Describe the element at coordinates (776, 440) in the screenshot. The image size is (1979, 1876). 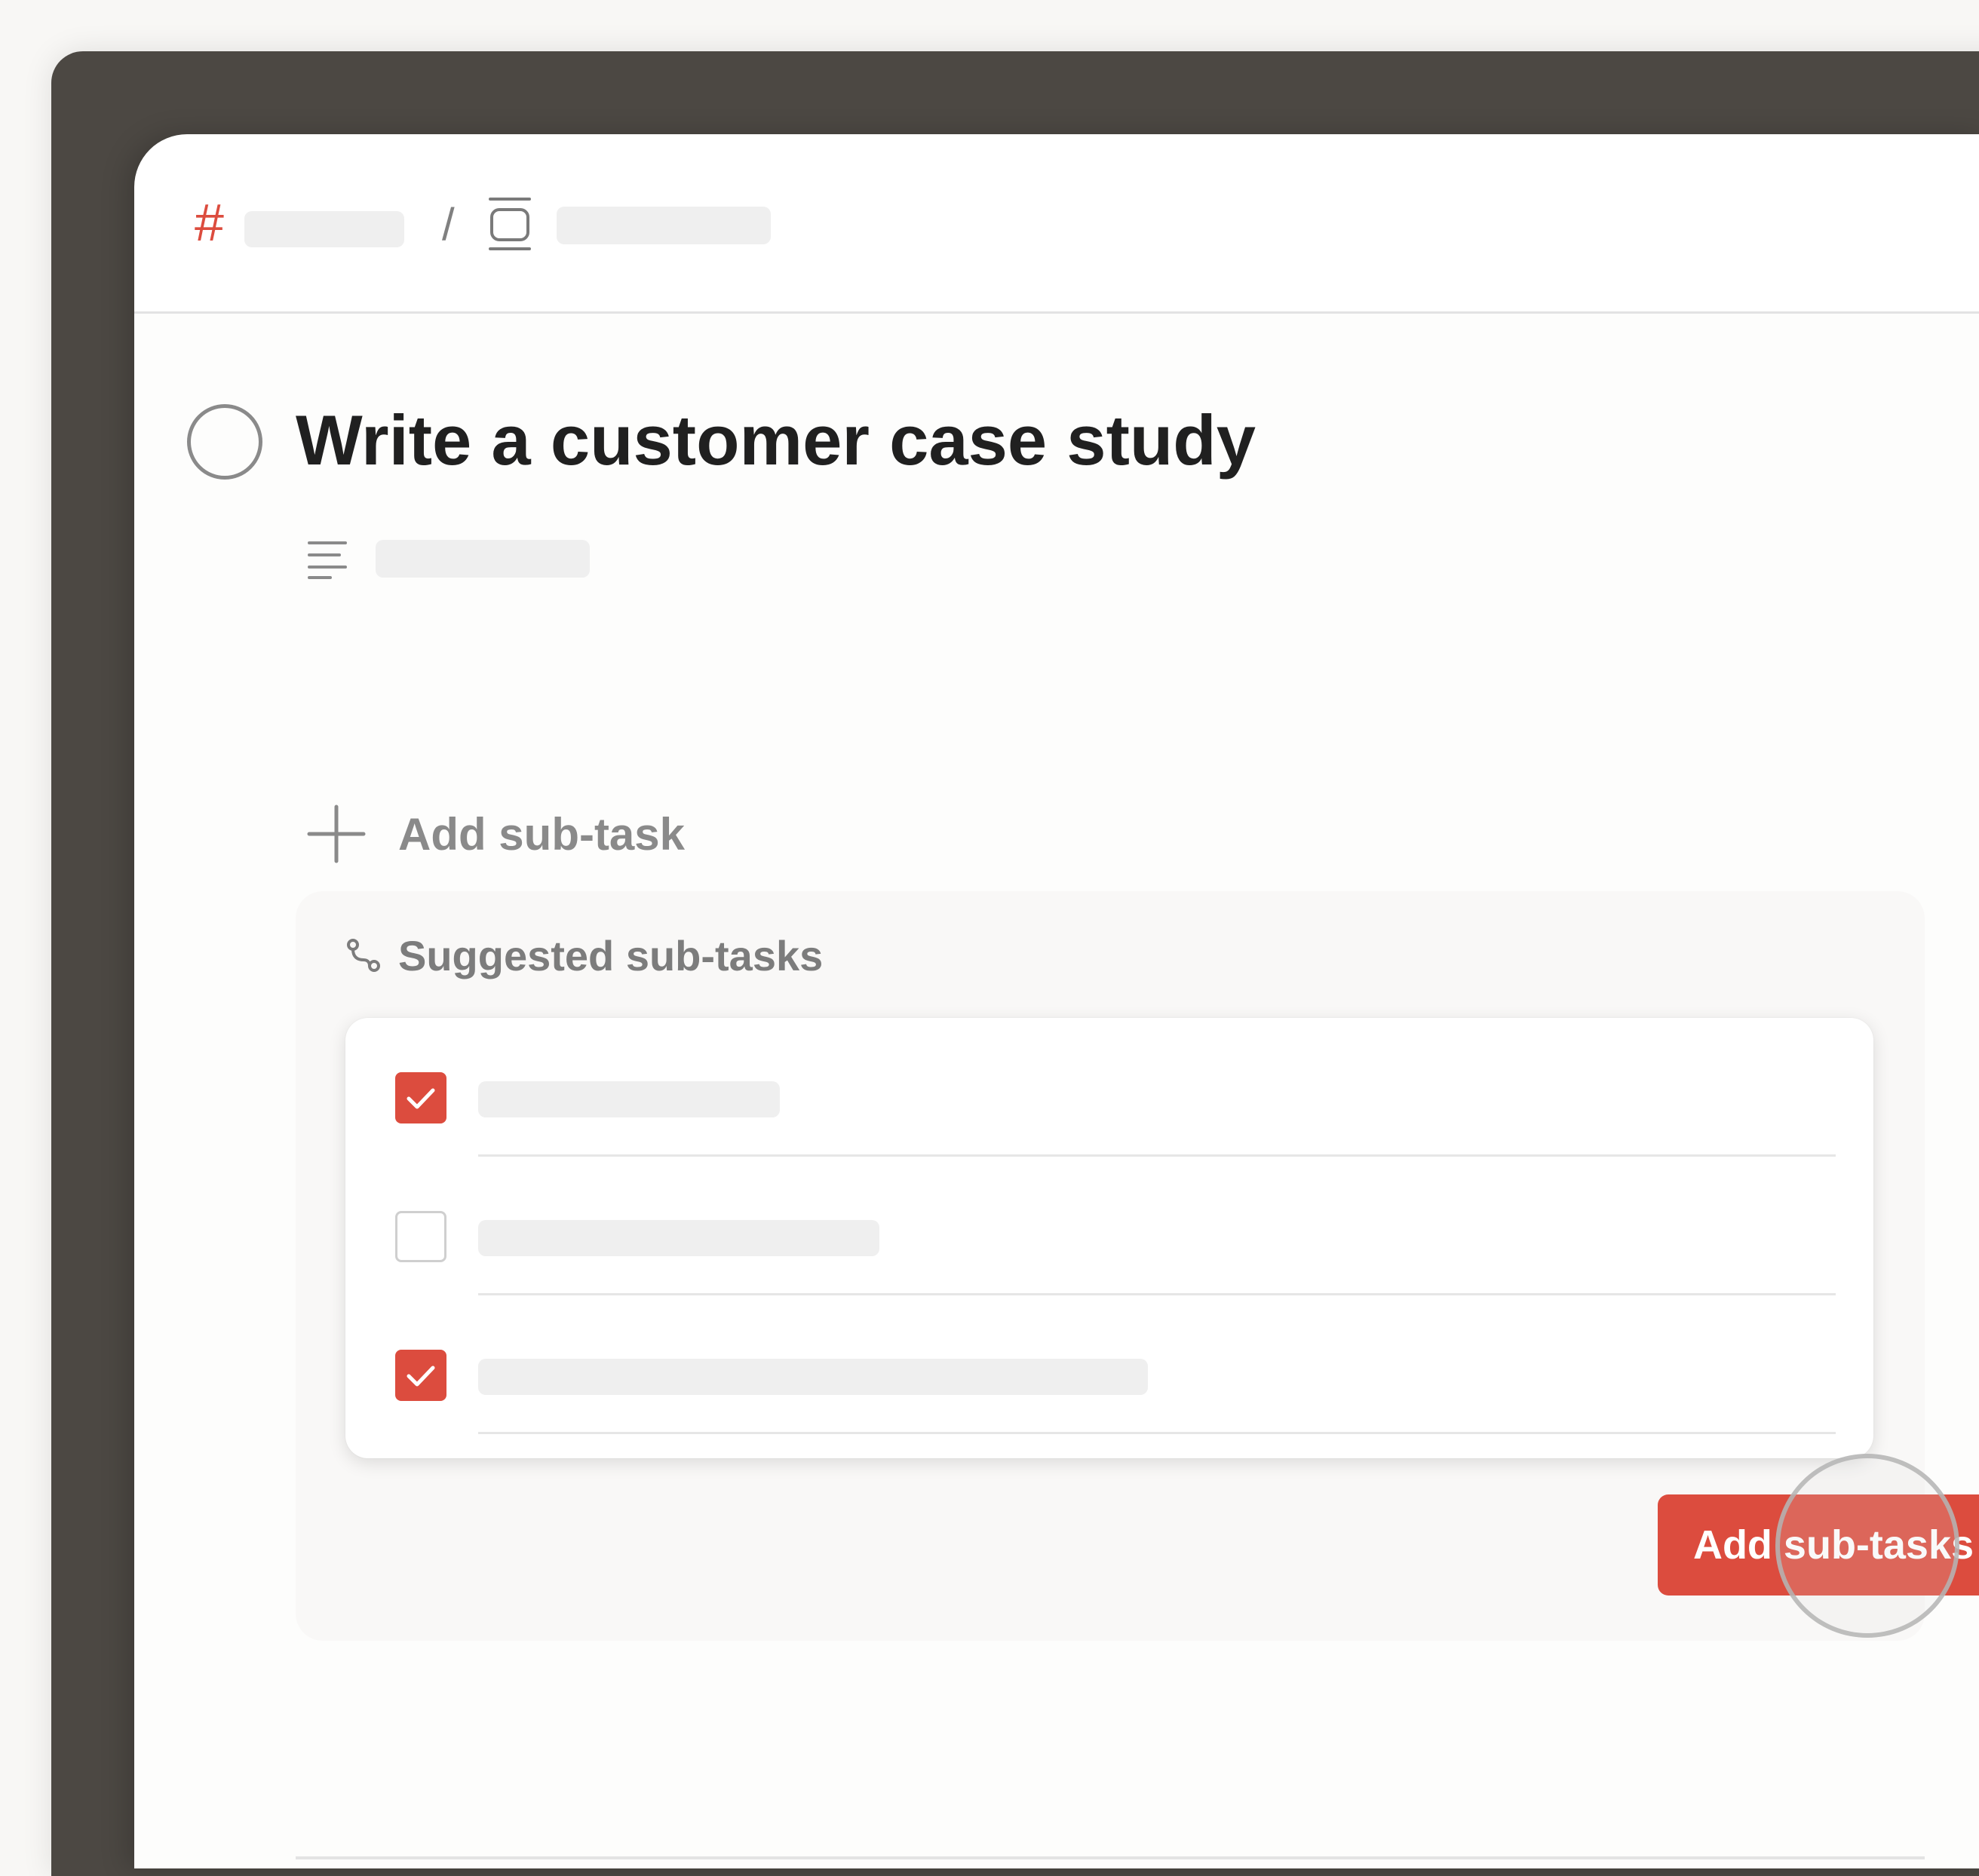
I see `task-title: Write a customer case study` at that location.